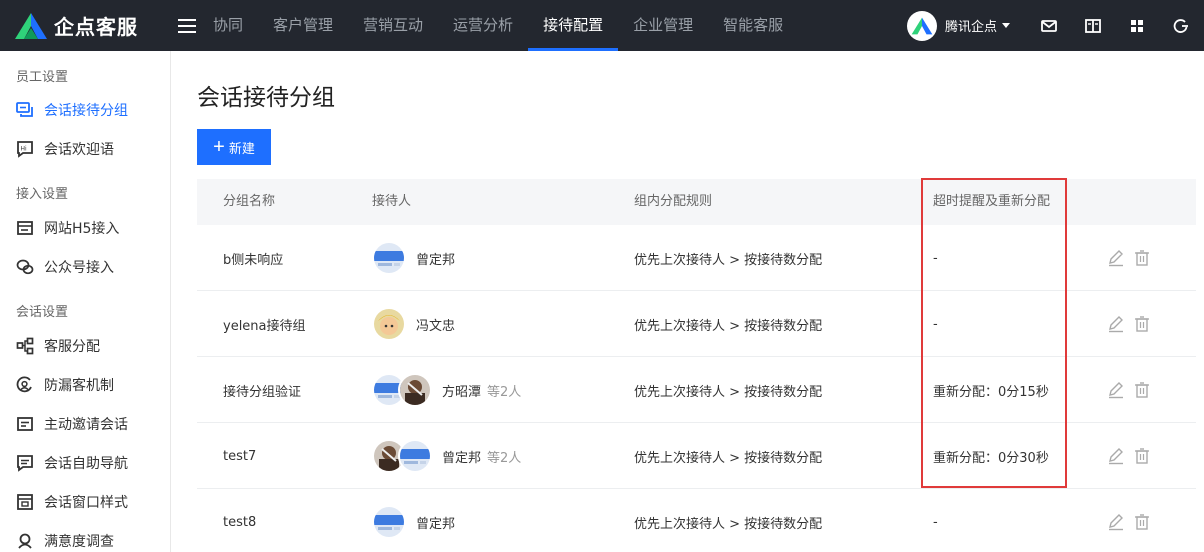 The image size is (1204, 552). I want to click on brand-logo: 企点客服, so click(94, 25).